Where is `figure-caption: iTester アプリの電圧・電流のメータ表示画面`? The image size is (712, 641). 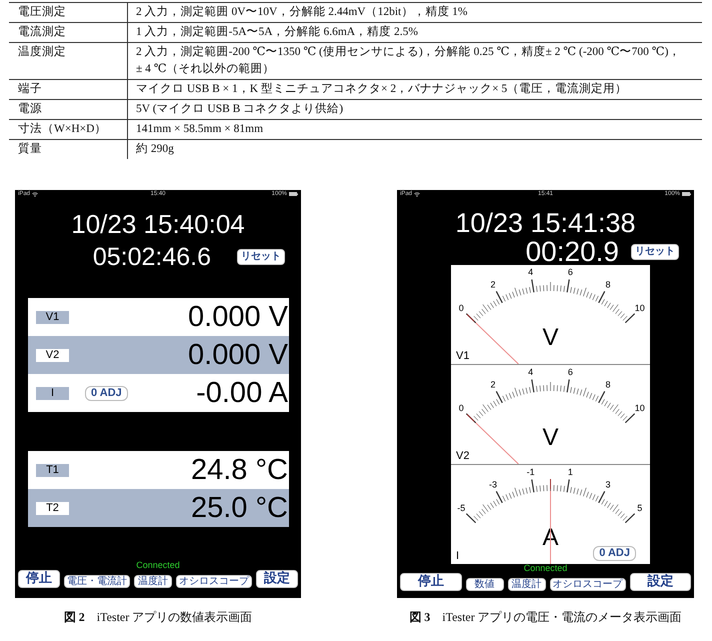
figure-caption: iTester アプリの電圧・電流のメータ表示画面 is located at coordinates (562, 617).